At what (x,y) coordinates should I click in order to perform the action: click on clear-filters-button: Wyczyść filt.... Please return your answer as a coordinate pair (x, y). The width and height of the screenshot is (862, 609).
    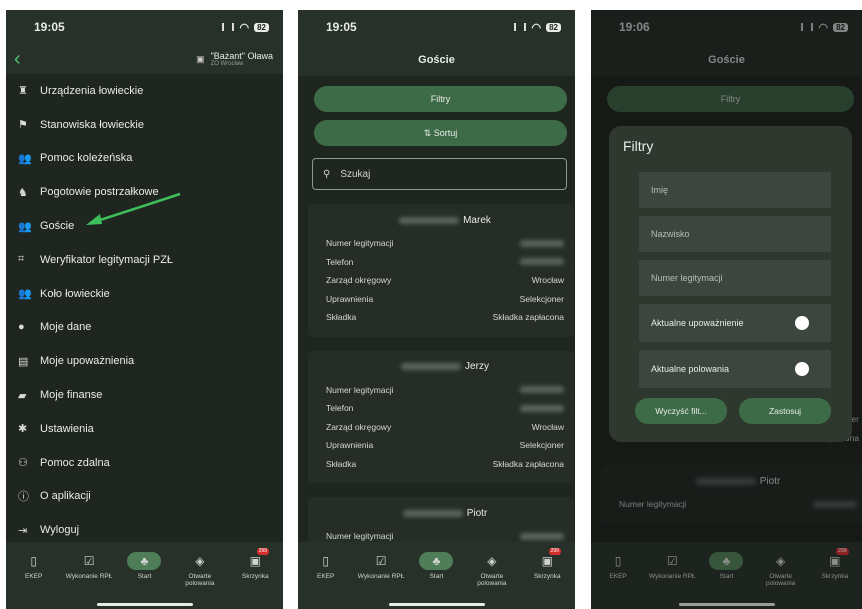
    Looking at the image, I should click on (681, 411).